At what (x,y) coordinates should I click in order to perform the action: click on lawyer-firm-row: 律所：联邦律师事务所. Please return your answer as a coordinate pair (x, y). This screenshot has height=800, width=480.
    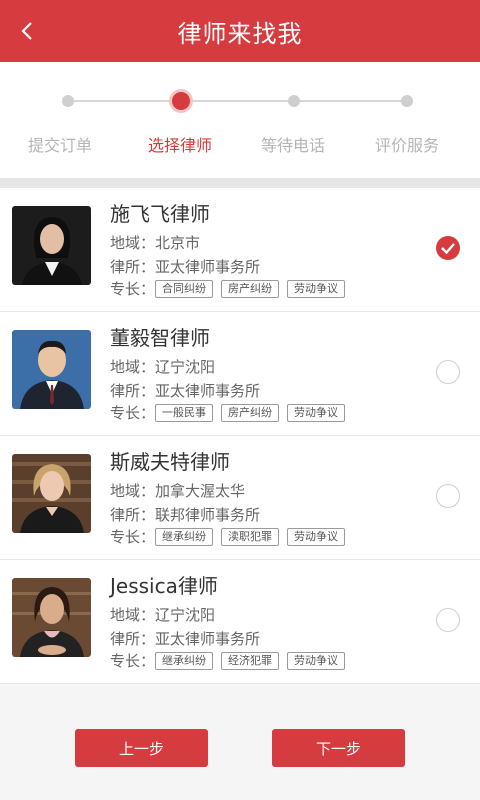
    Looking at the image, I should click on (185, 514).